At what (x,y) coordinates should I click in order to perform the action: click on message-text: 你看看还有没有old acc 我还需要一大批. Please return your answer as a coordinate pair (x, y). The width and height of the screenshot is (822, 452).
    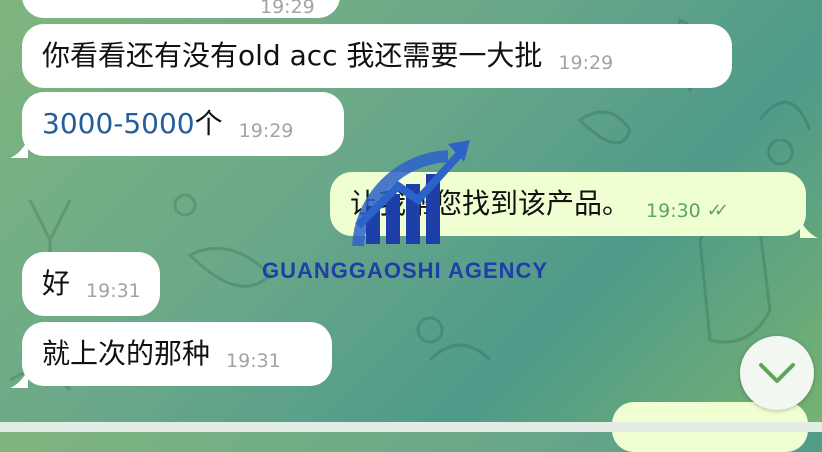
    Looking at the image, I should click on (292, 55).